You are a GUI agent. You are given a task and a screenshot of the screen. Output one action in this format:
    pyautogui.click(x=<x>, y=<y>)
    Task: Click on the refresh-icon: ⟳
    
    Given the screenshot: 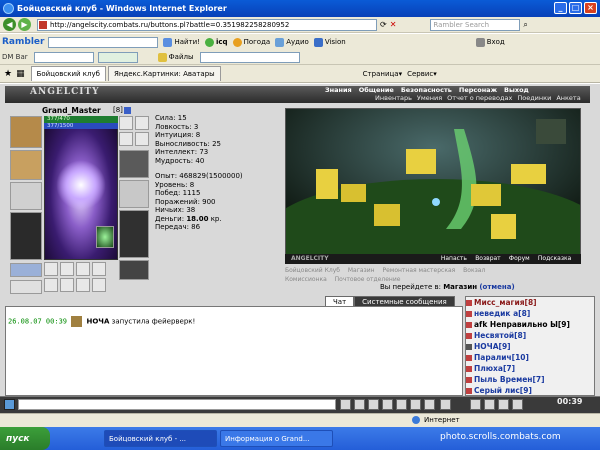 What is the action you would take?
    pyautogui.click(x=383, y=24)
    